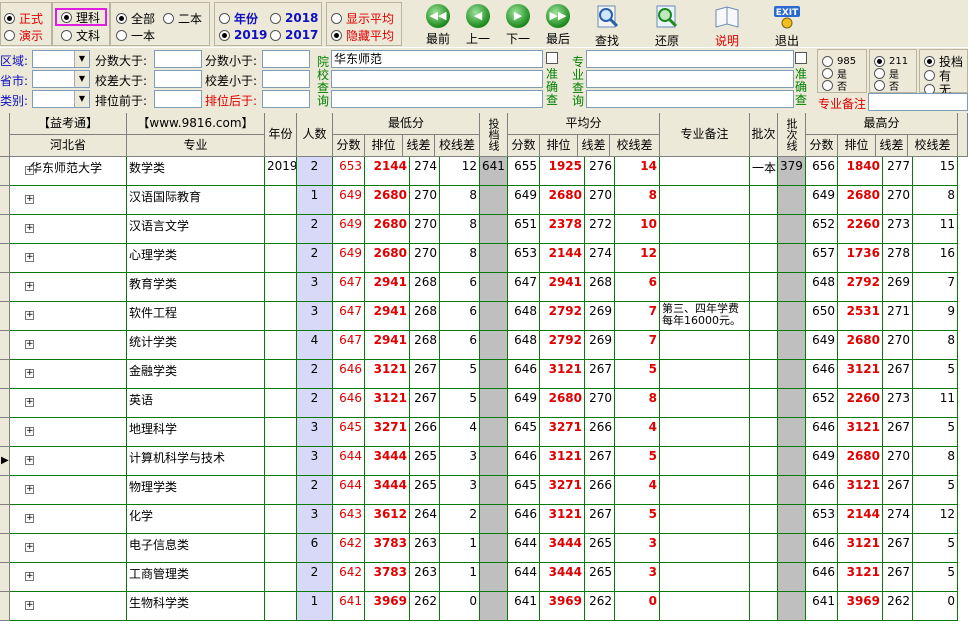 The image size is (968, 628). I want to click on avg-rank-cell: 3444, so click(562, 577).